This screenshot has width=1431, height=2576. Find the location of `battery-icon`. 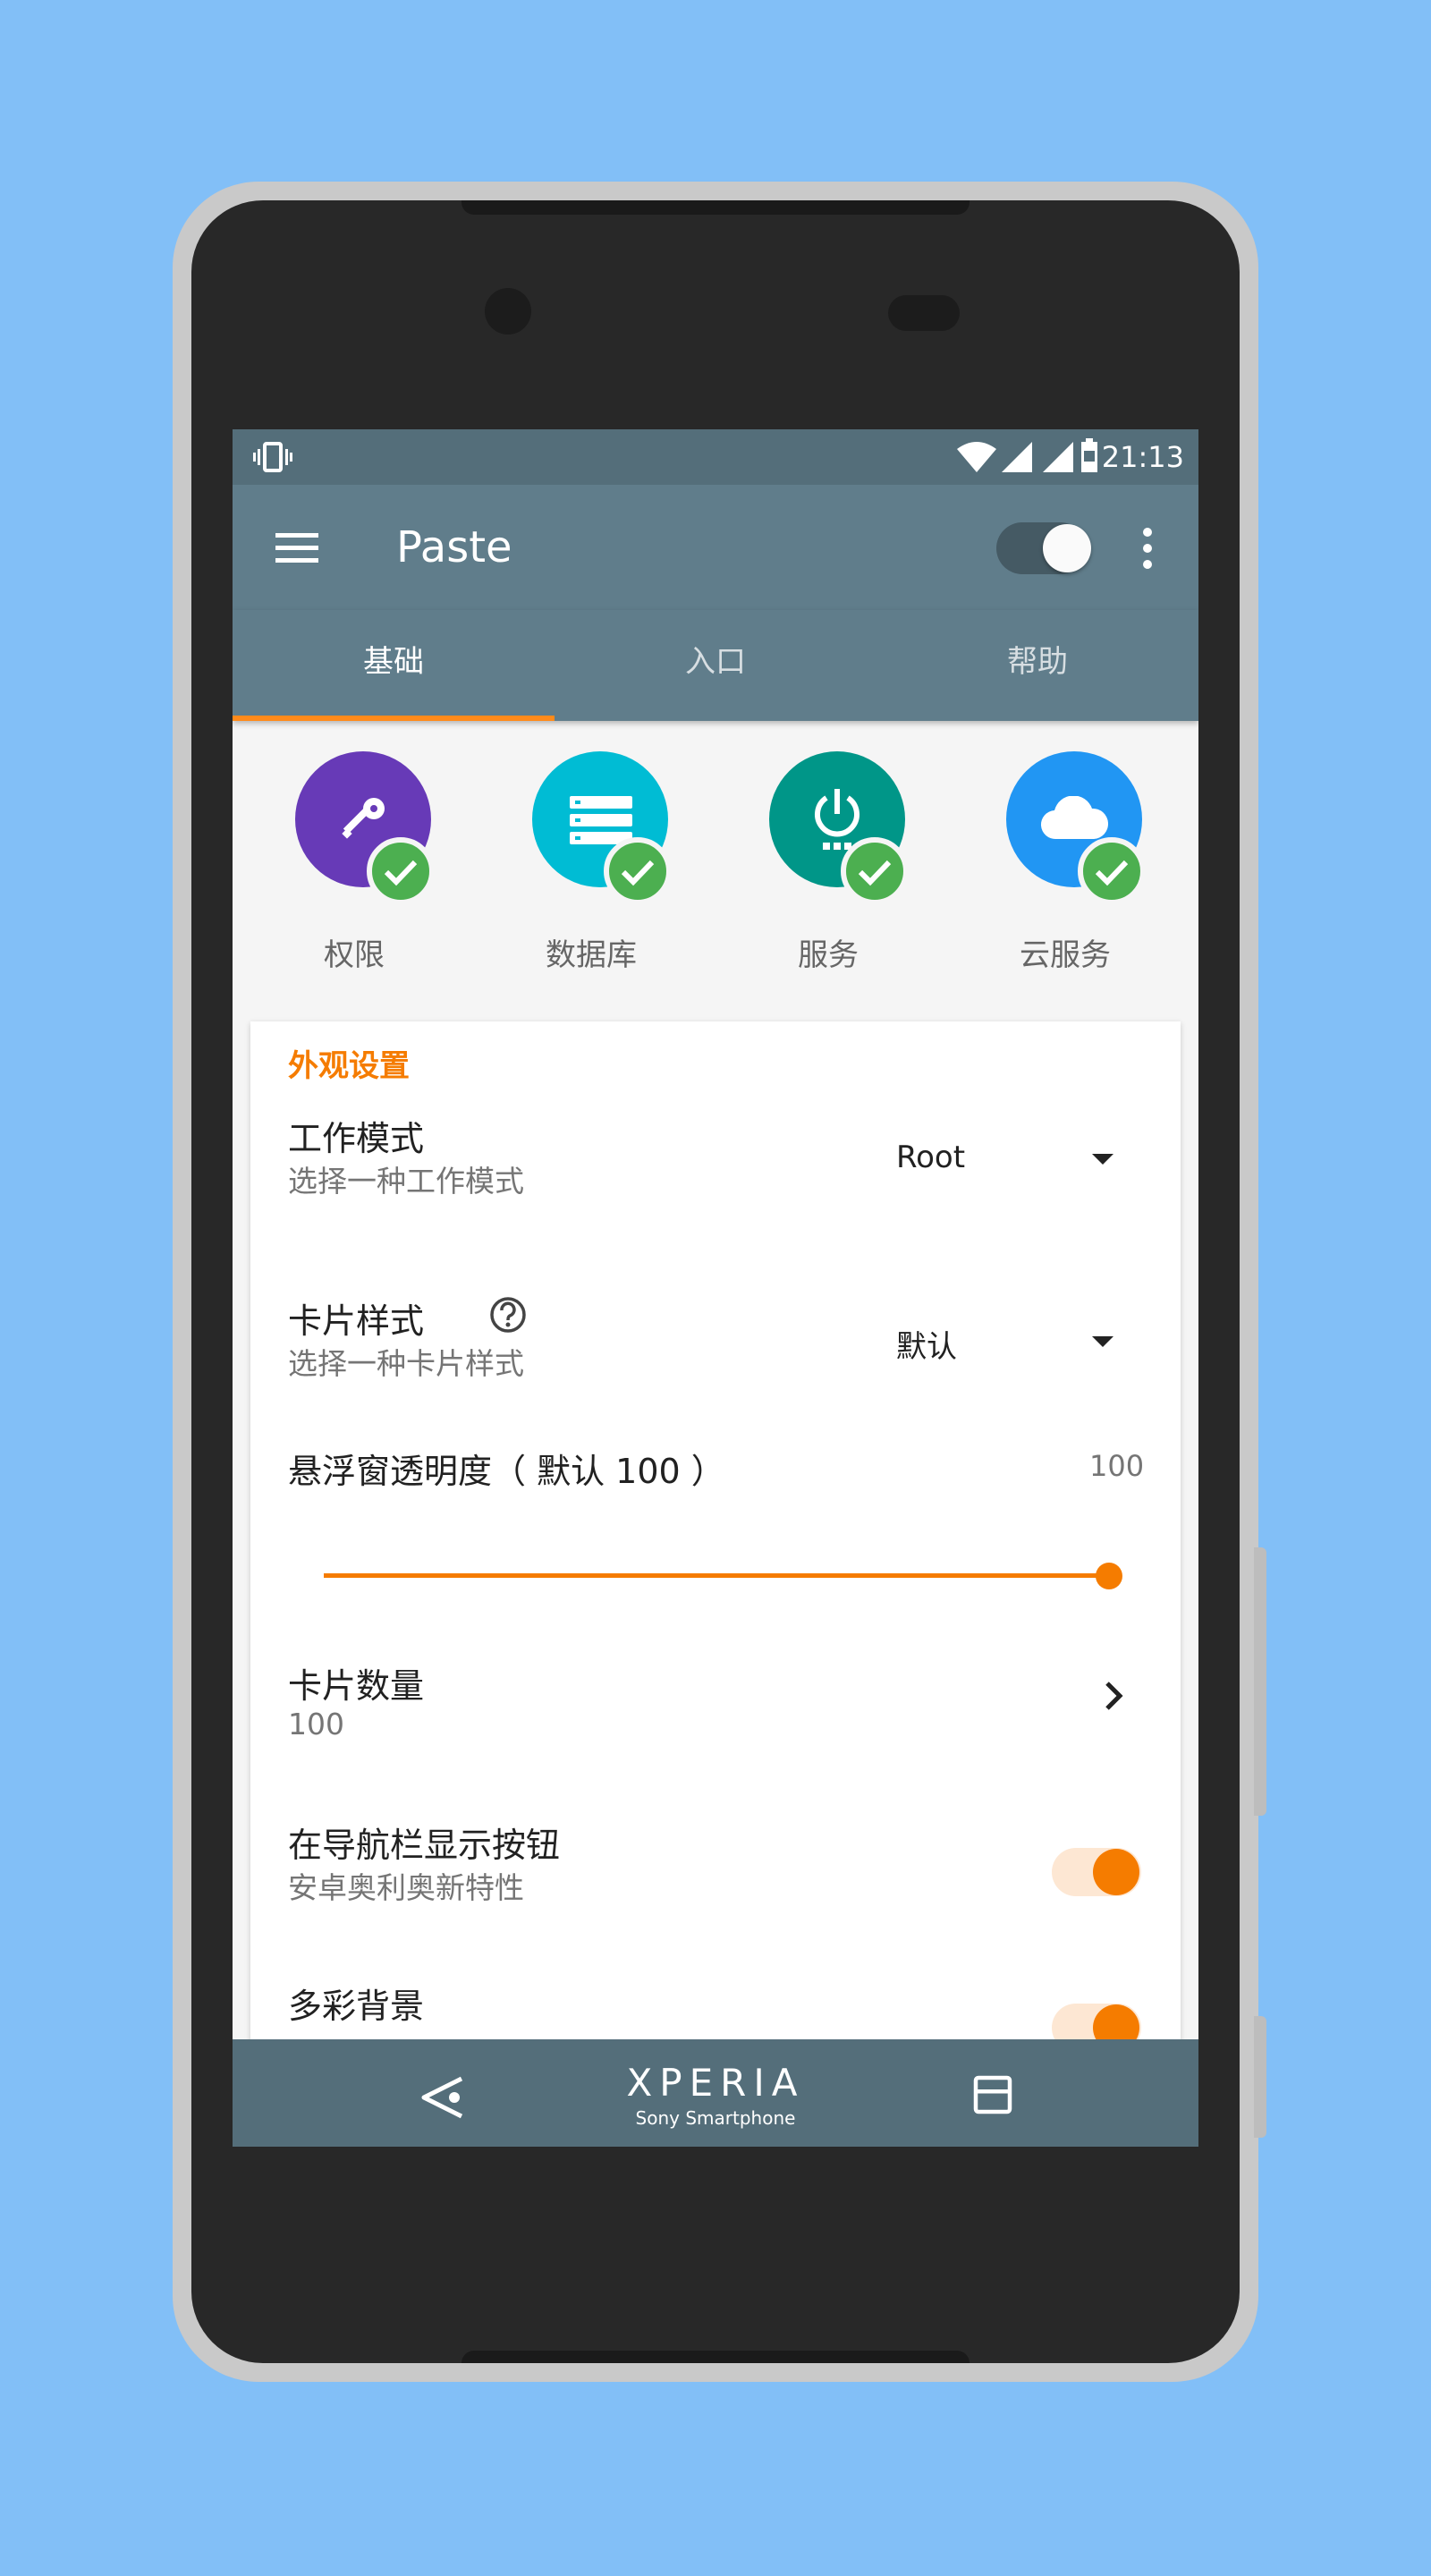

battery-icon is located at coordinates (1089, 455).